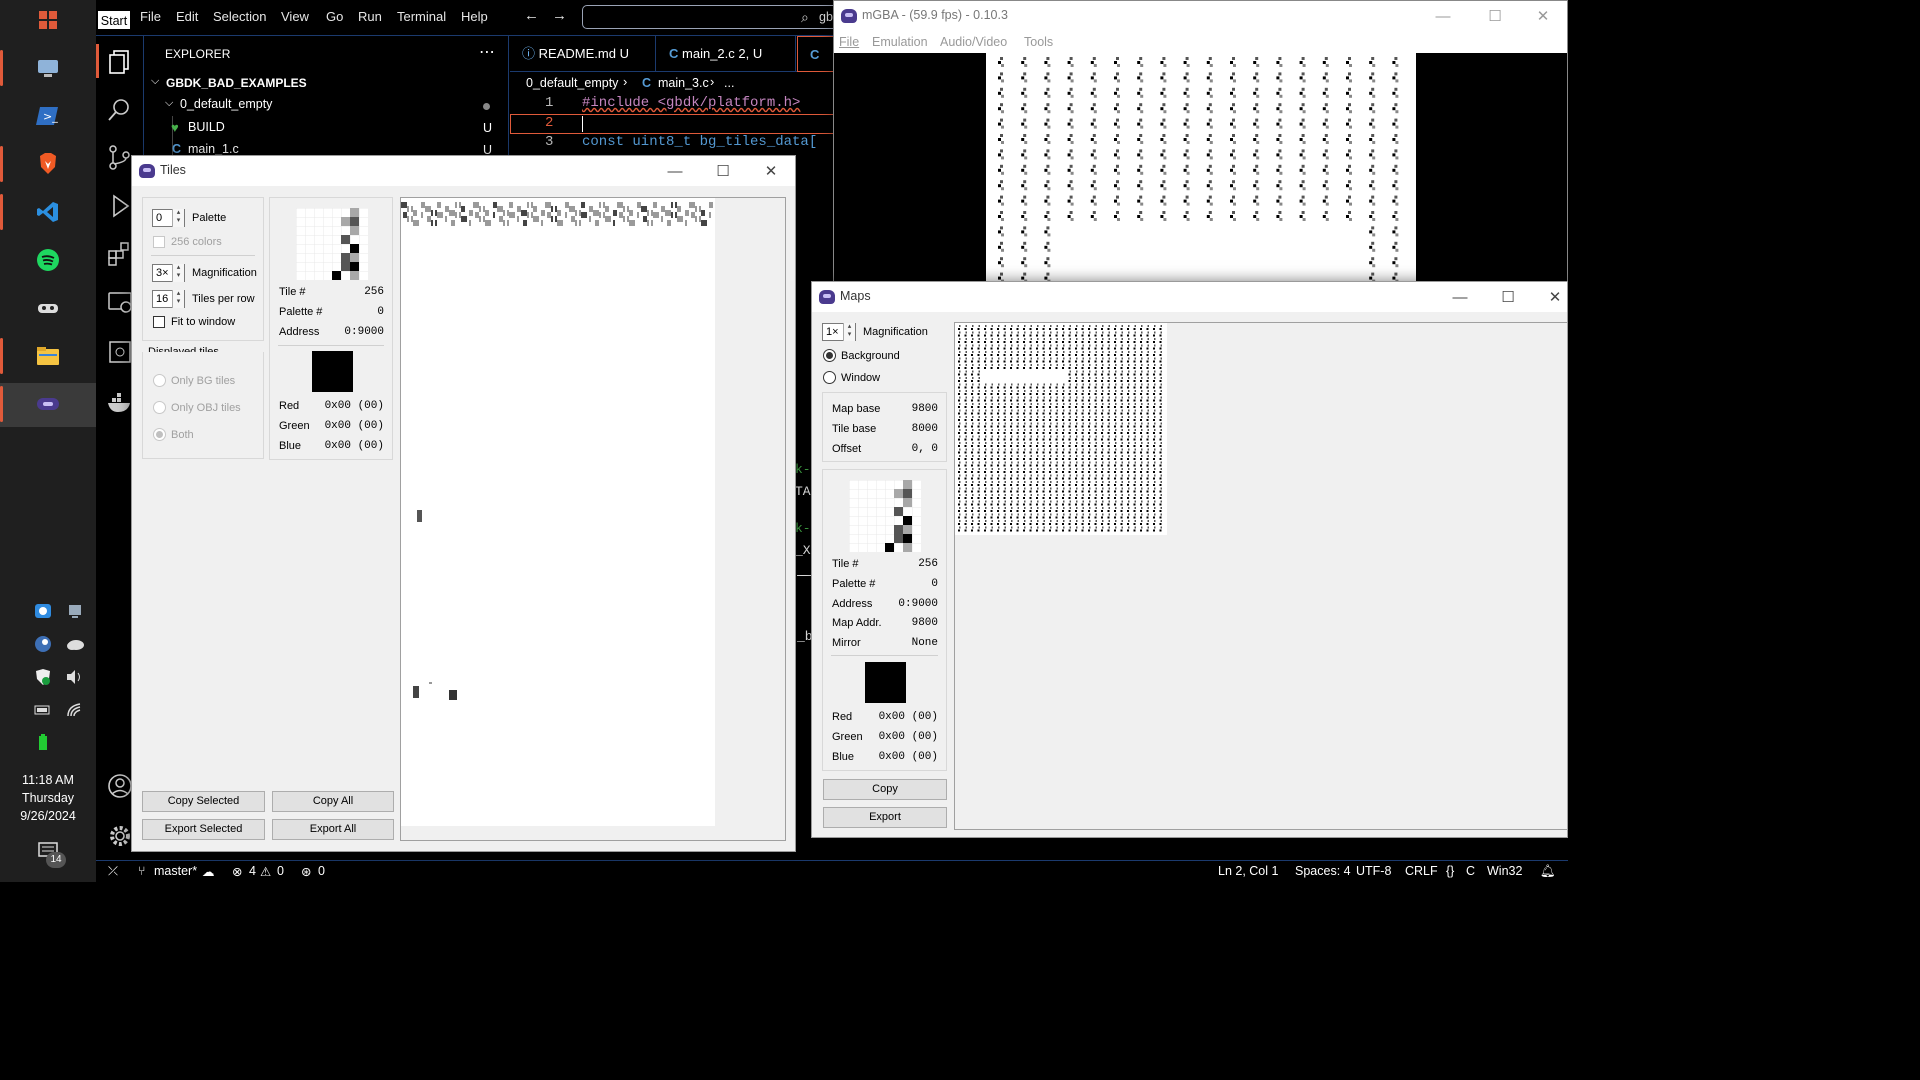 The width and height of the screenshot is (1920, 1080). What do you see at coordinates (48, 308) in the screenshot?
I see `game-controller-icon` at bounding box center [48, 308].